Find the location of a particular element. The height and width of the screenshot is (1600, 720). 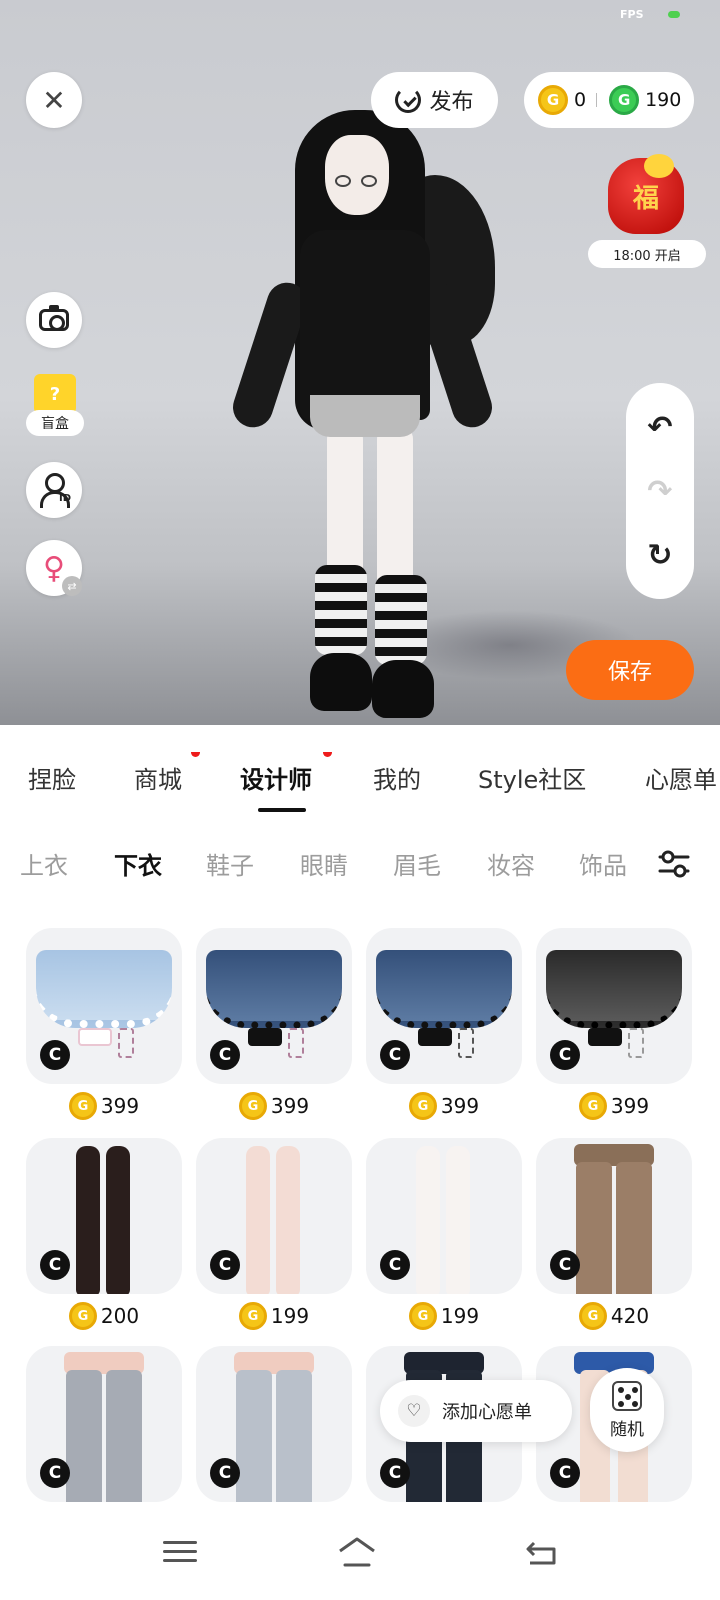

menu-icon is located at coordinates (180, 1552).